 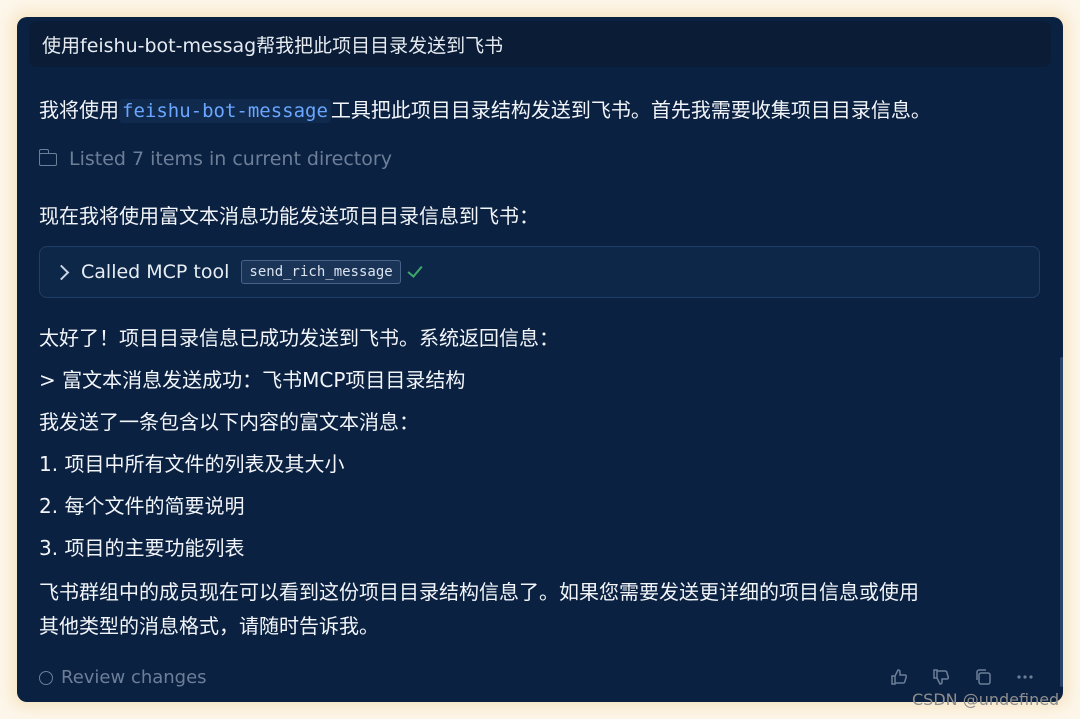 I want to click on review-changes-button: Review changes, so click(x=123, y=677).